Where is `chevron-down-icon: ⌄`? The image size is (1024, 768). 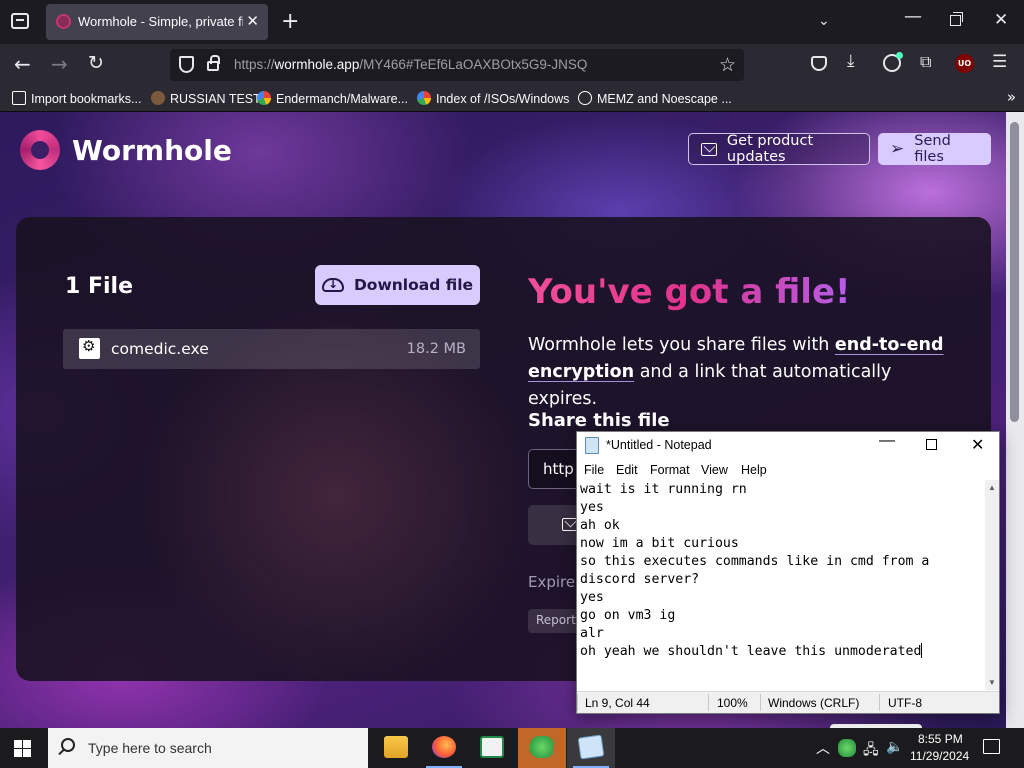
chevron-down-icon: ⌄ is located at coordinates (824, 21).